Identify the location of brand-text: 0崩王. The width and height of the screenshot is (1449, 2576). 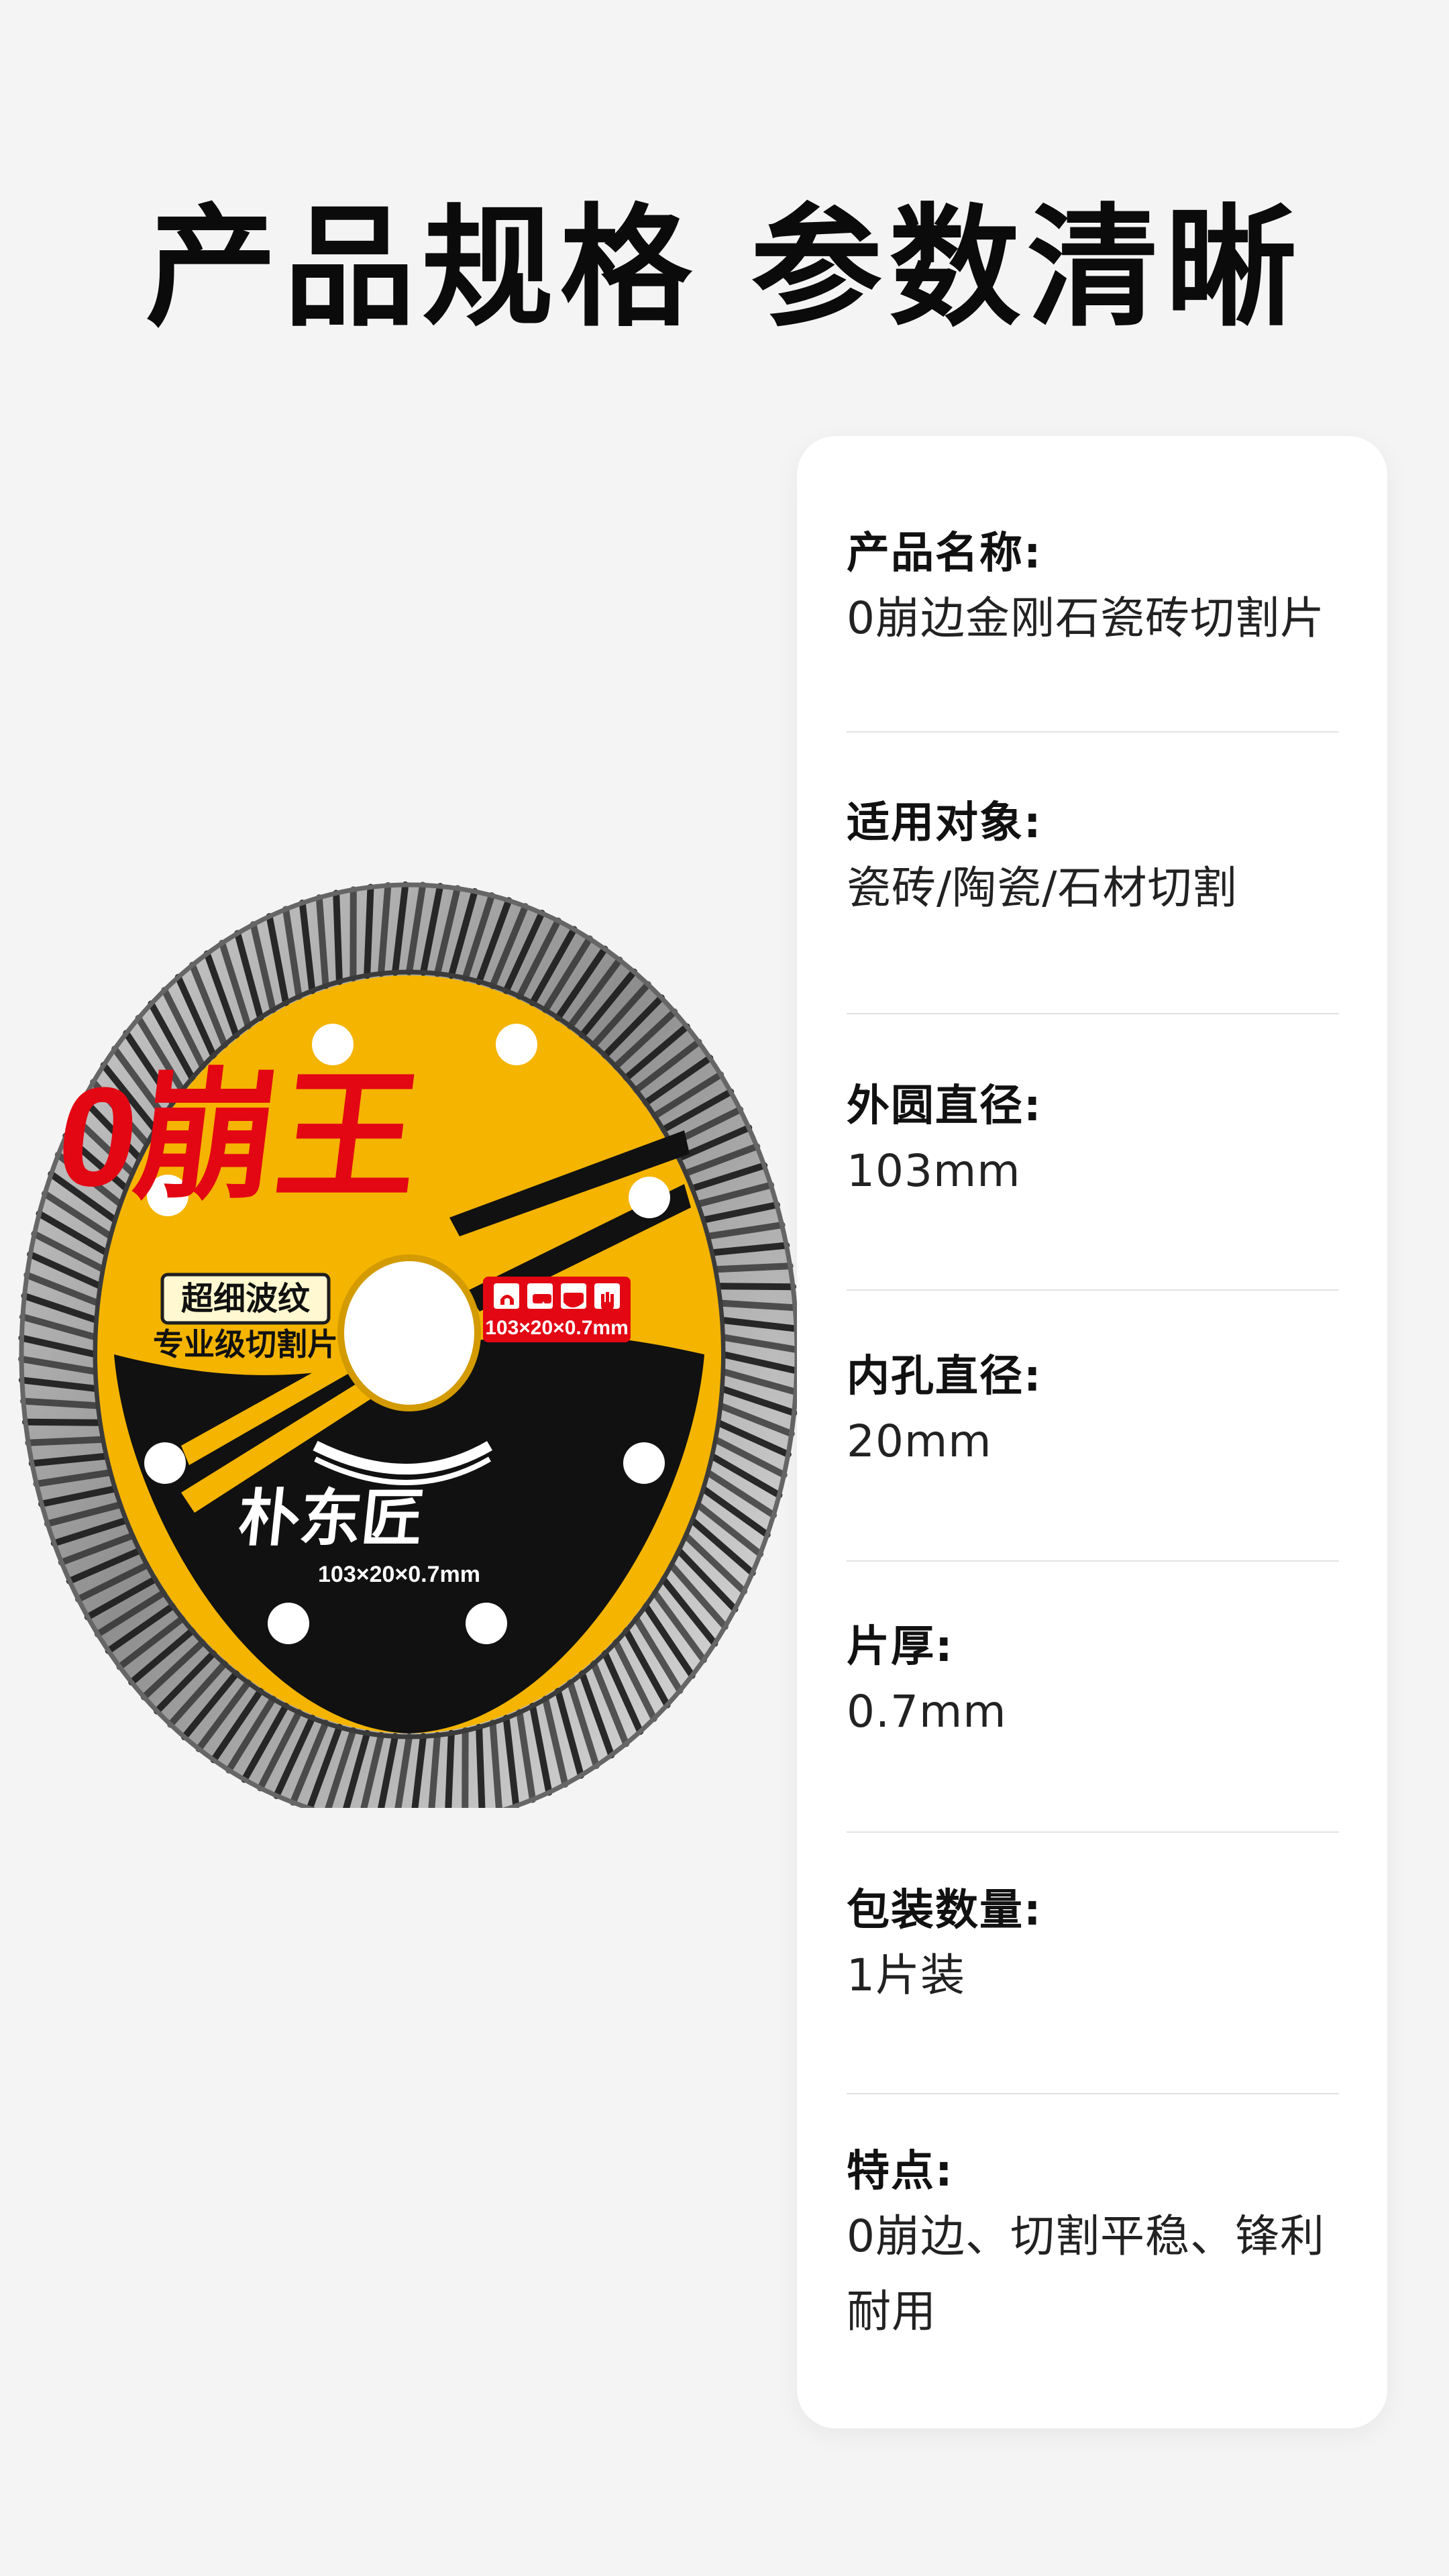
(239, 1137).